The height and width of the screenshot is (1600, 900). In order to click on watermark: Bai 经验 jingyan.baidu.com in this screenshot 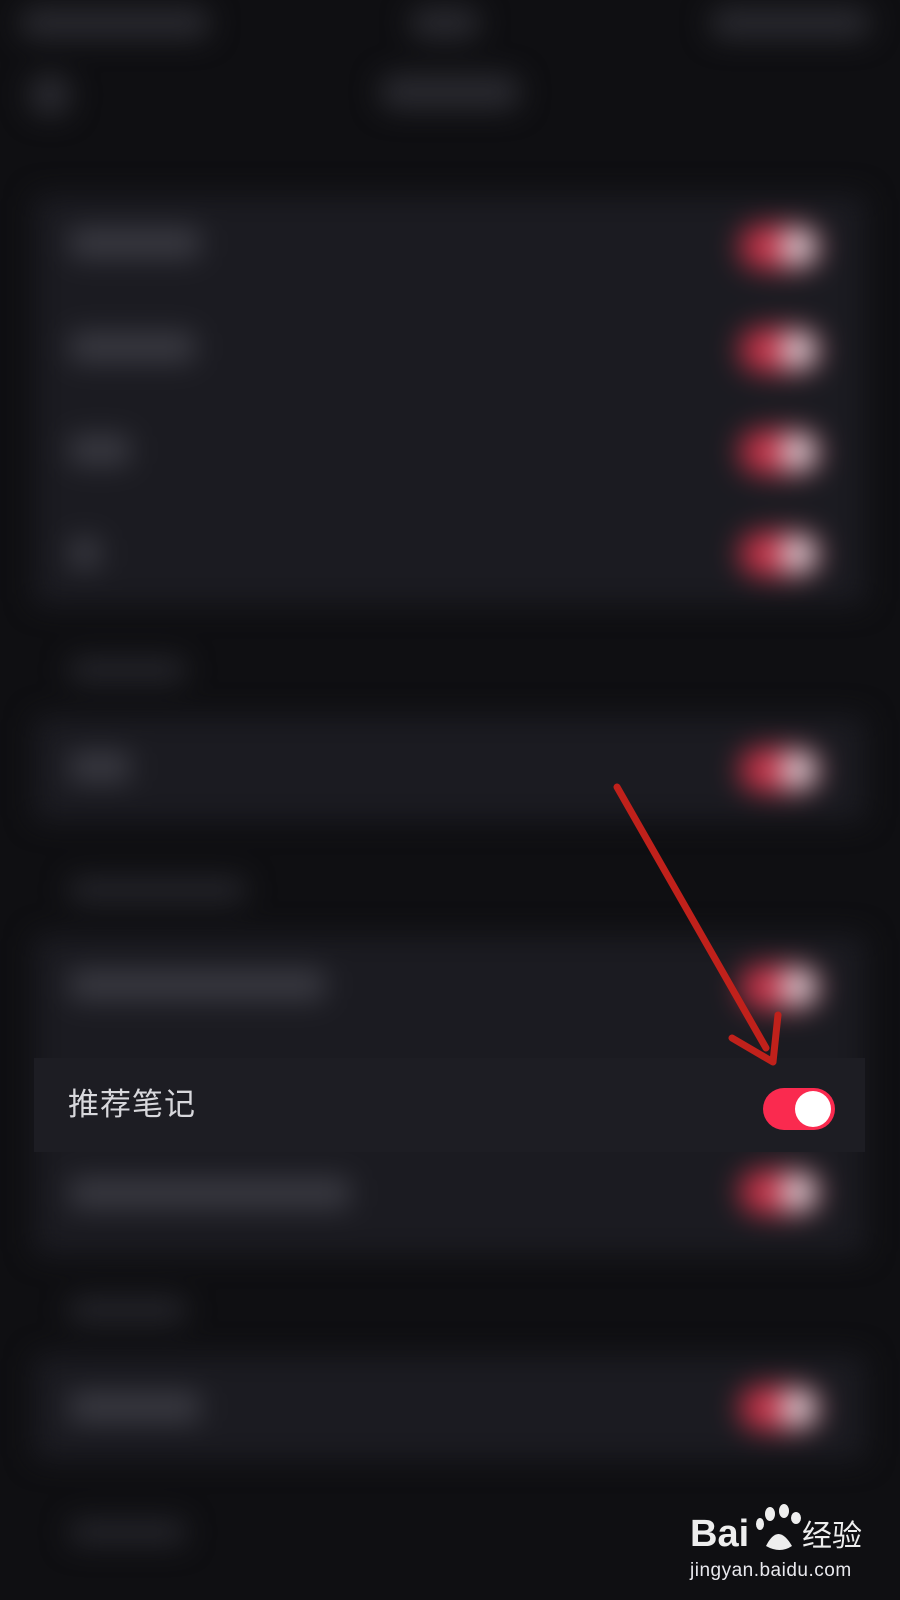, I will do `click(788, 1547)`.